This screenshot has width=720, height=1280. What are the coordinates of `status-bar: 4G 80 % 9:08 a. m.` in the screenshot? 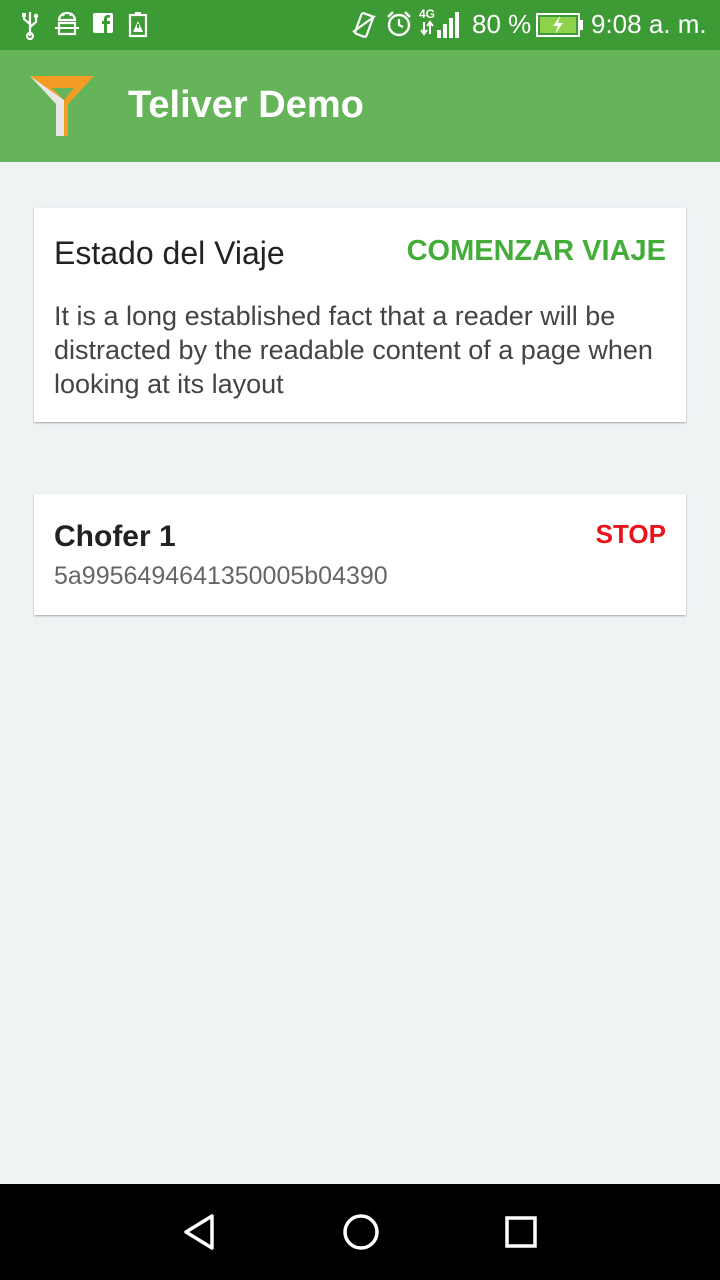 It's located at (360, 25).